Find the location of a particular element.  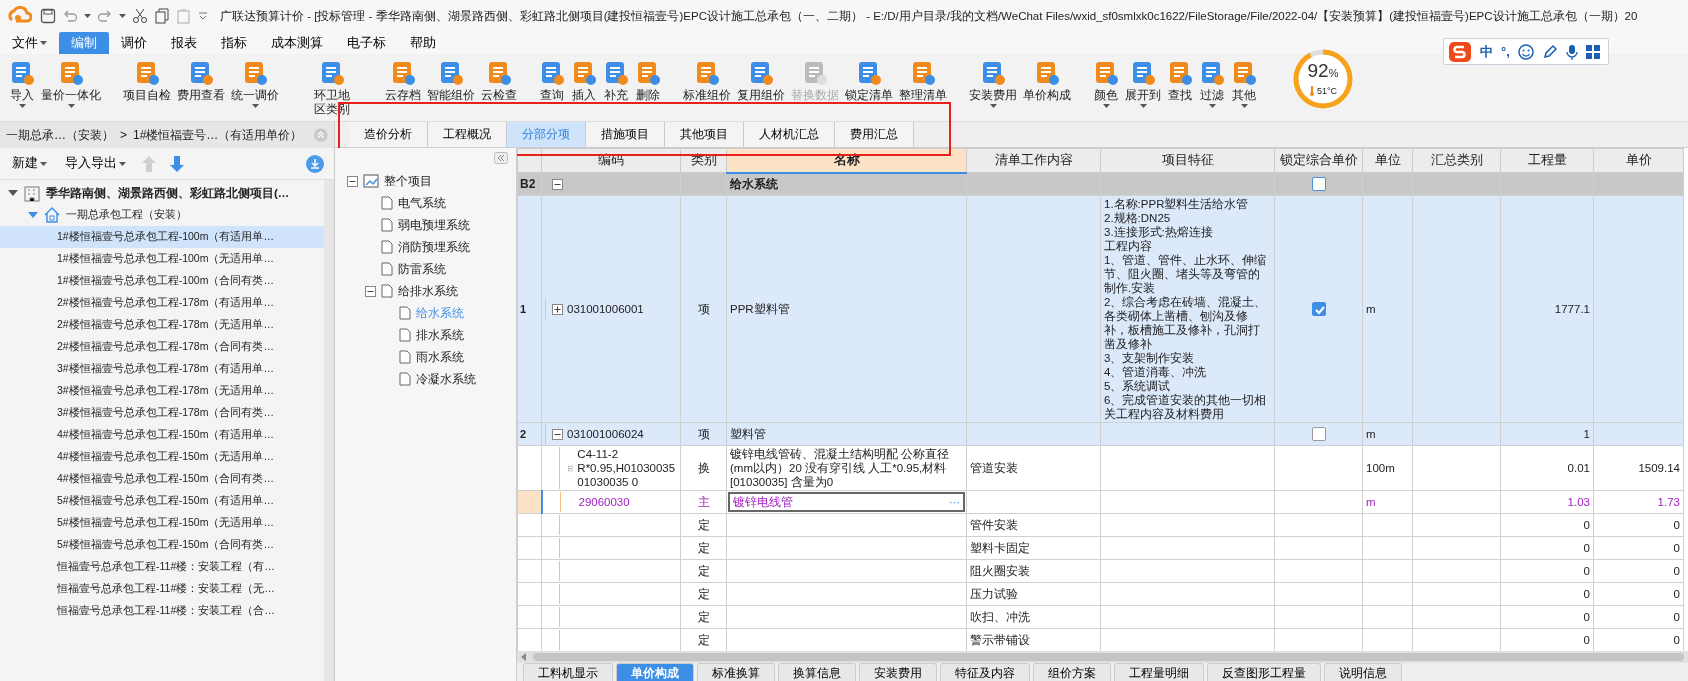

toolbar-button: 复用组价 is located at coordinates (761, 81).